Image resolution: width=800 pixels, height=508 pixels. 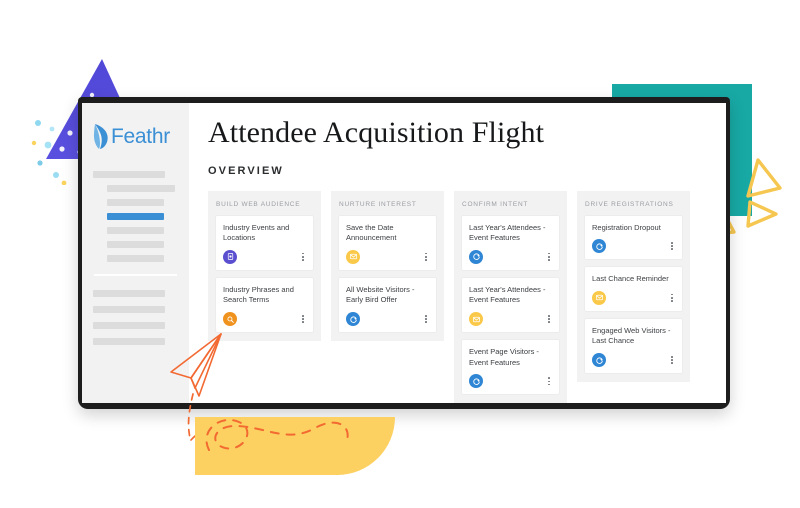 What do you see at coordinates (371, 232) in the screenshot?
I see `flight-card-title: Save the Date Announcement` at bounding box center [371, 232].